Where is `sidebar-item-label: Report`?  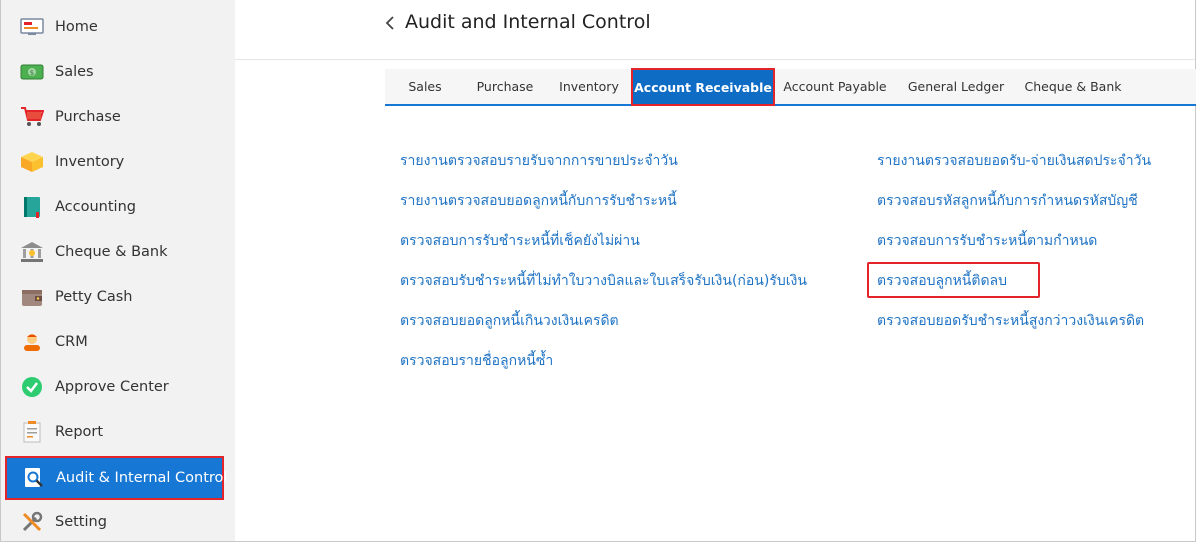 sidebar-item-label: Report is located at coordinates (79, 432).